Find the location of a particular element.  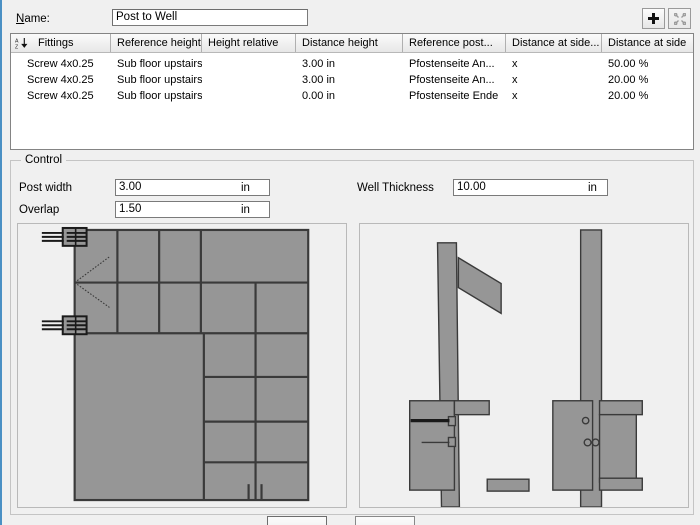

plus-icon is located at coordinates (653, 18).